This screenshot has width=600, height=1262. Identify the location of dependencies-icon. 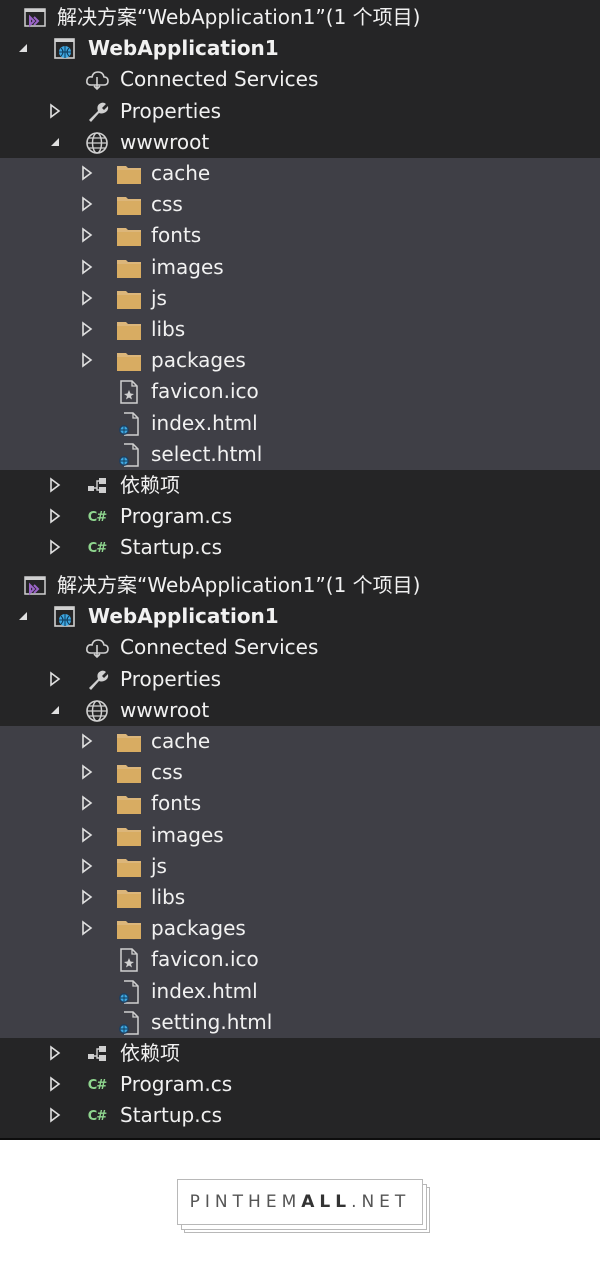
(97, 486).